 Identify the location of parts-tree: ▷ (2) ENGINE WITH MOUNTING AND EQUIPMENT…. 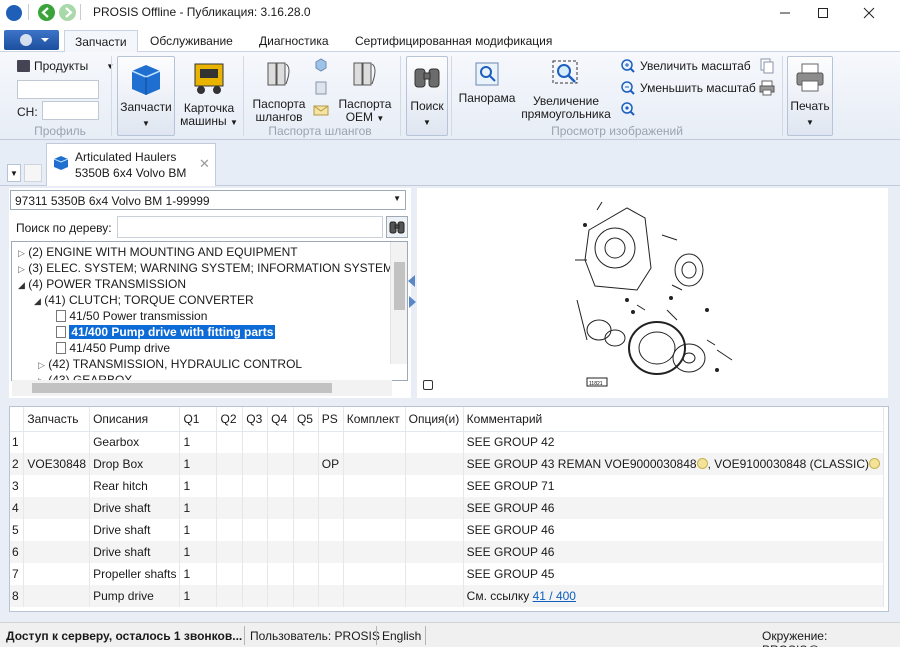
(209, 311).